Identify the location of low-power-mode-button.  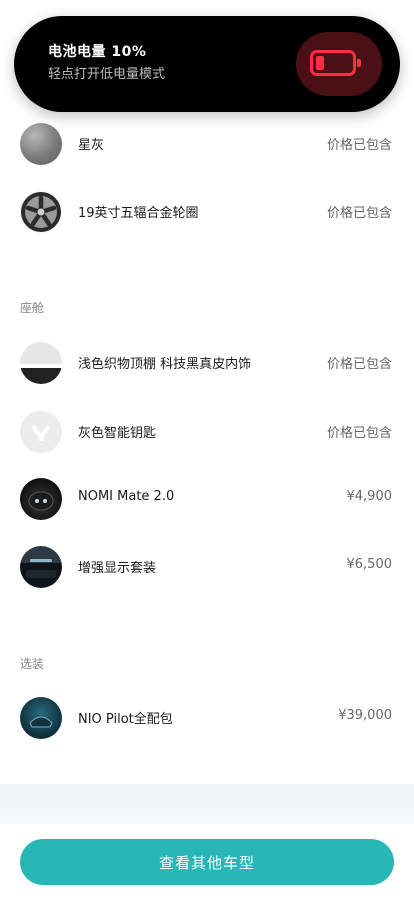
(339, 64).